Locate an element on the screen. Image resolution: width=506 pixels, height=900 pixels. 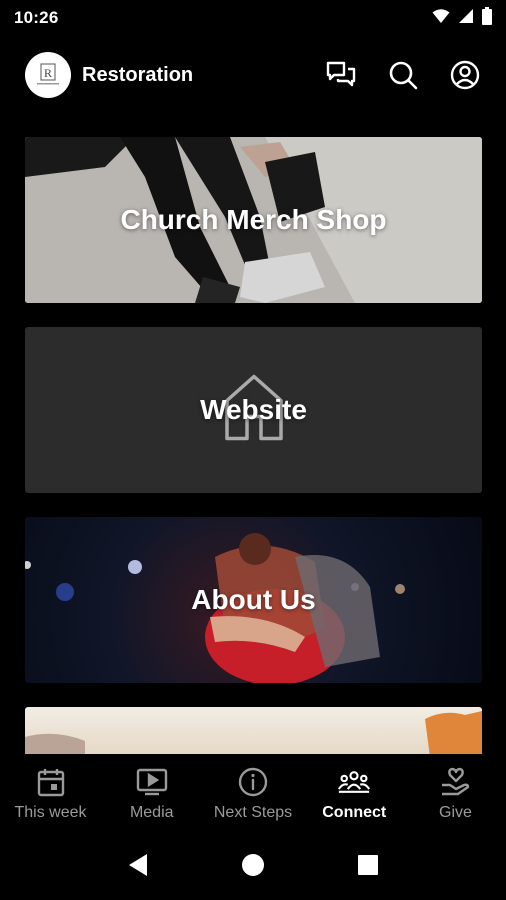
calendar-icon is located at coordinates (51, 782).